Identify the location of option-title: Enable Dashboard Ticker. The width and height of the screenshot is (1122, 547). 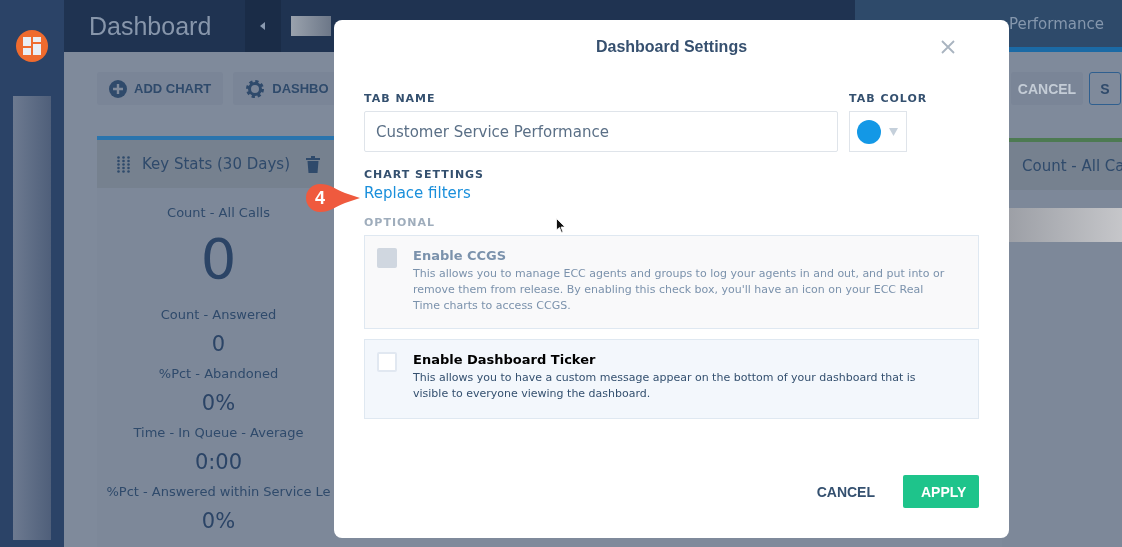
(505, 359).